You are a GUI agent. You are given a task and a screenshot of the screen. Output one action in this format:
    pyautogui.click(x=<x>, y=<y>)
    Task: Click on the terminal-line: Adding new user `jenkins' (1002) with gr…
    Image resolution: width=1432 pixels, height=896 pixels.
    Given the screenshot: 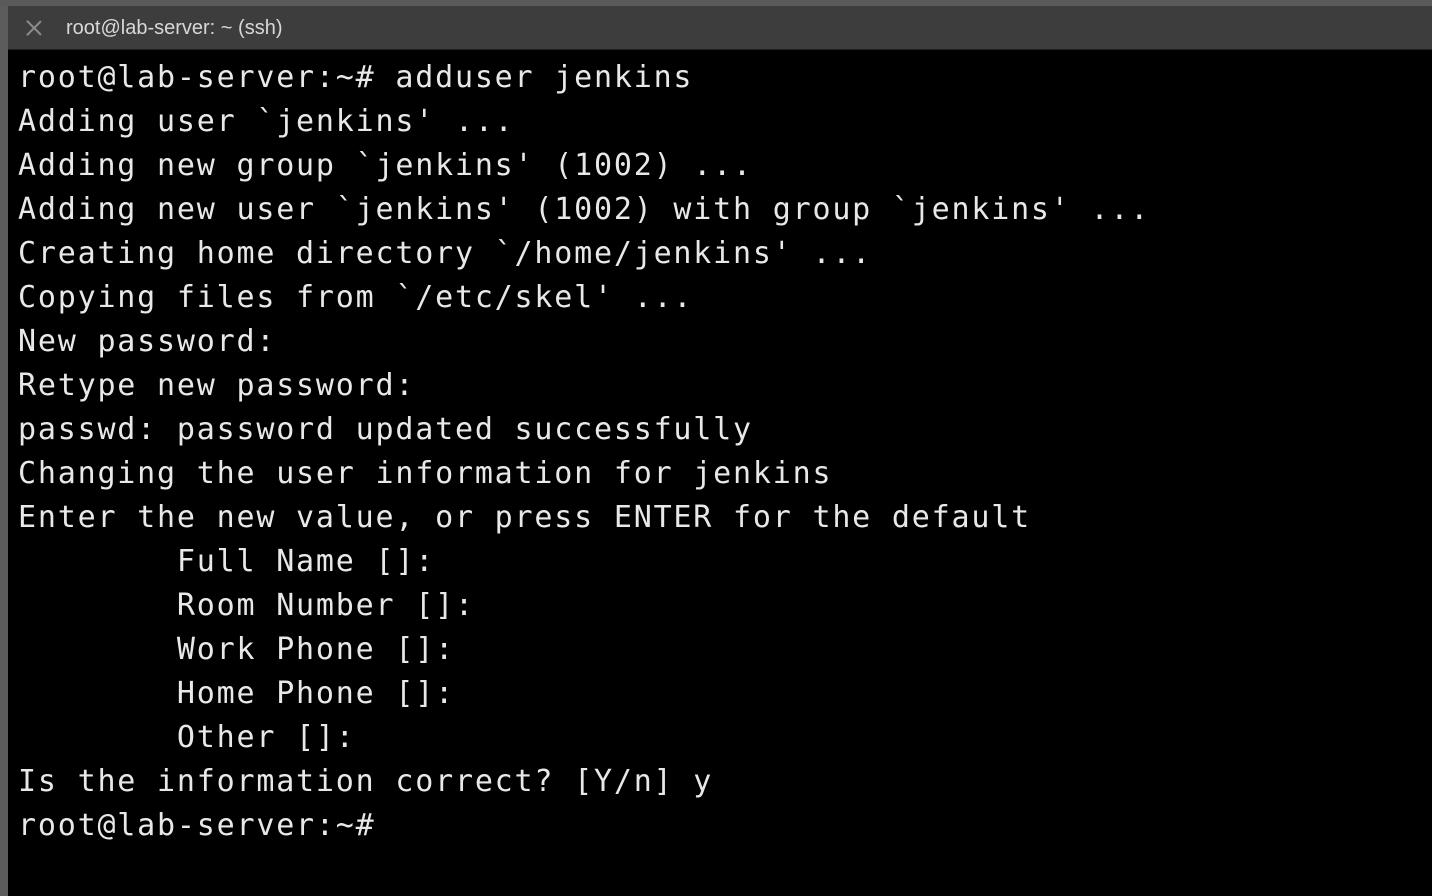 What is the action you would take?
    pyautogui.click(x=584, y=209)
    